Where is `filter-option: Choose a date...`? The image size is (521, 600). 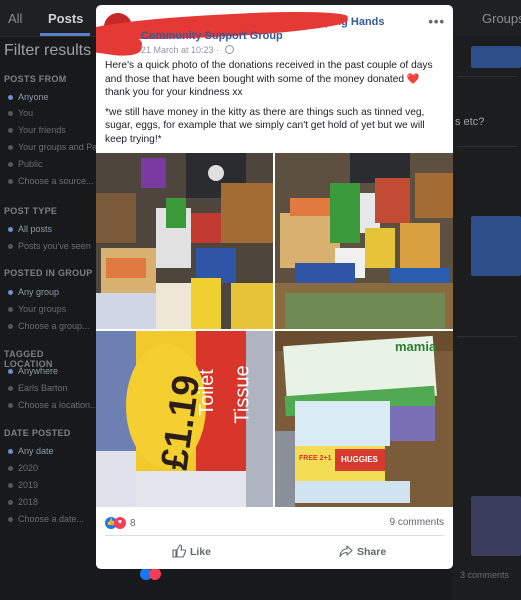 filter-option: Choose a date... is located at coordinates (46, 519).